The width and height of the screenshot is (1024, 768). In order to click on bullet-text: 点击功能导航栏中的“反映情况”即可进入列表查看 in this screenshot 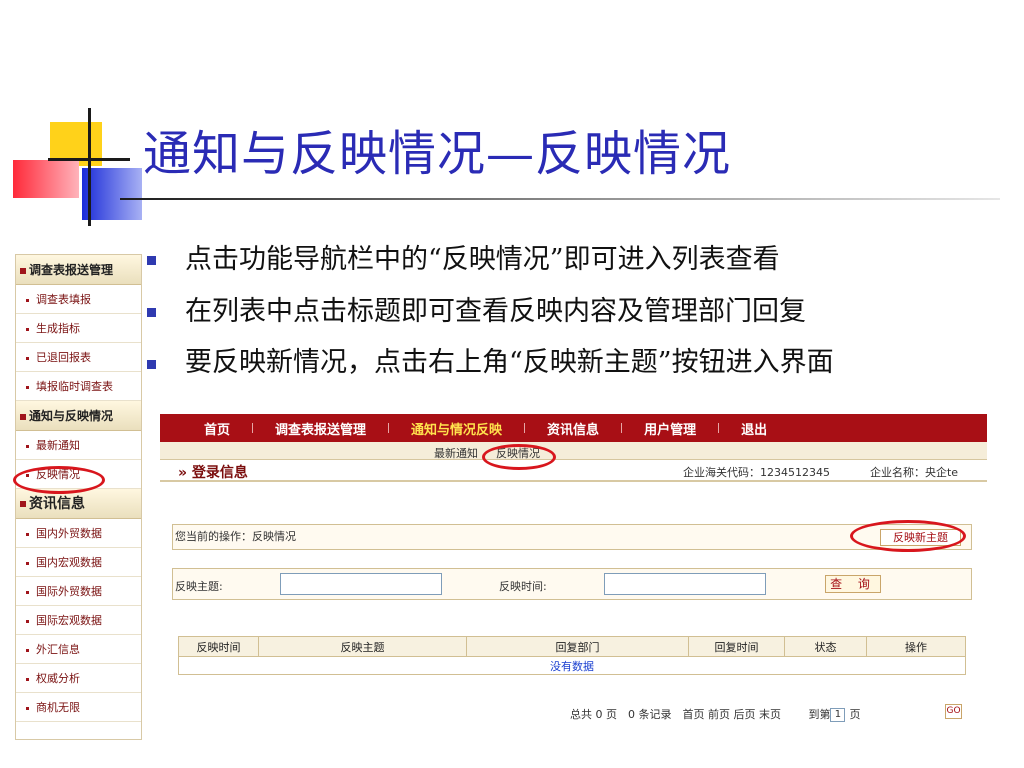, I will do `click(482, 259)`.